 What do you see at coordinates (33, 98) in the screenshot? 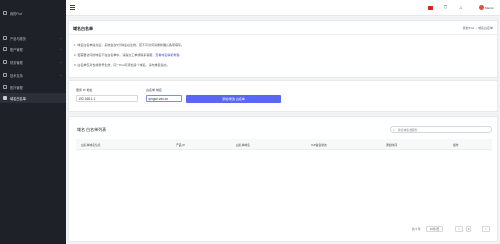
I see `sidebar-item-whitelist: 域名白名单` at bounding box center [33, 98].